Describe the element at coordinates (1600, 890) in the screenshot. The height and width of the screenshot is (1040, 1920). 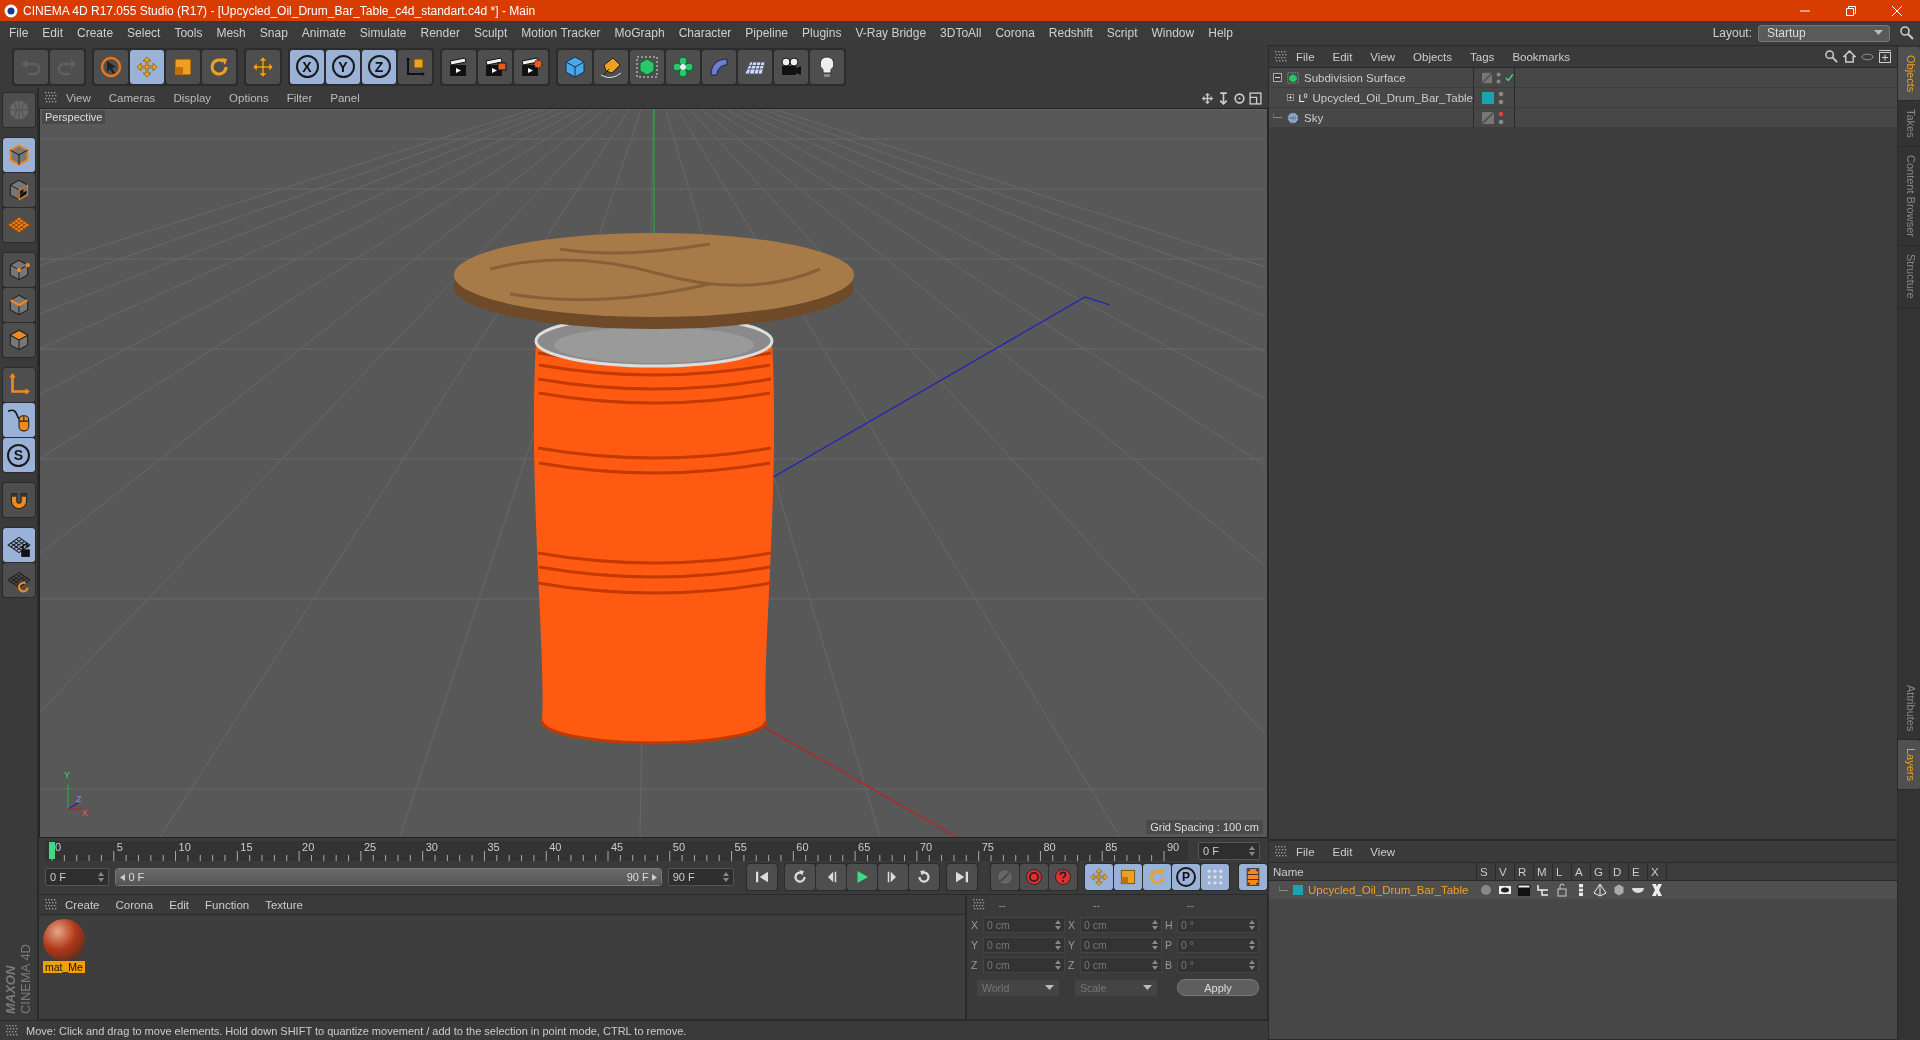
I see `pyramid-icon` at that location.